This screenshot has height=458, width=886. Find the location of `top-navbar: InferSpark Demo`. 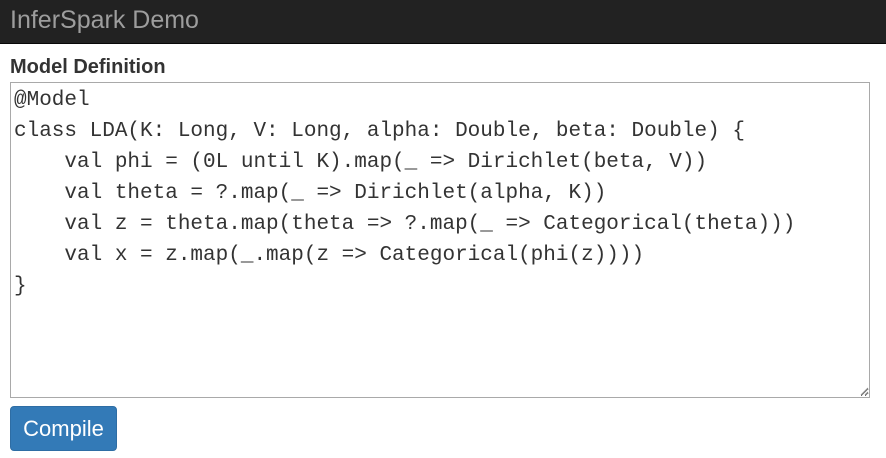

top-navbar: InferSpark Demo is located at coordinates (443, 22).